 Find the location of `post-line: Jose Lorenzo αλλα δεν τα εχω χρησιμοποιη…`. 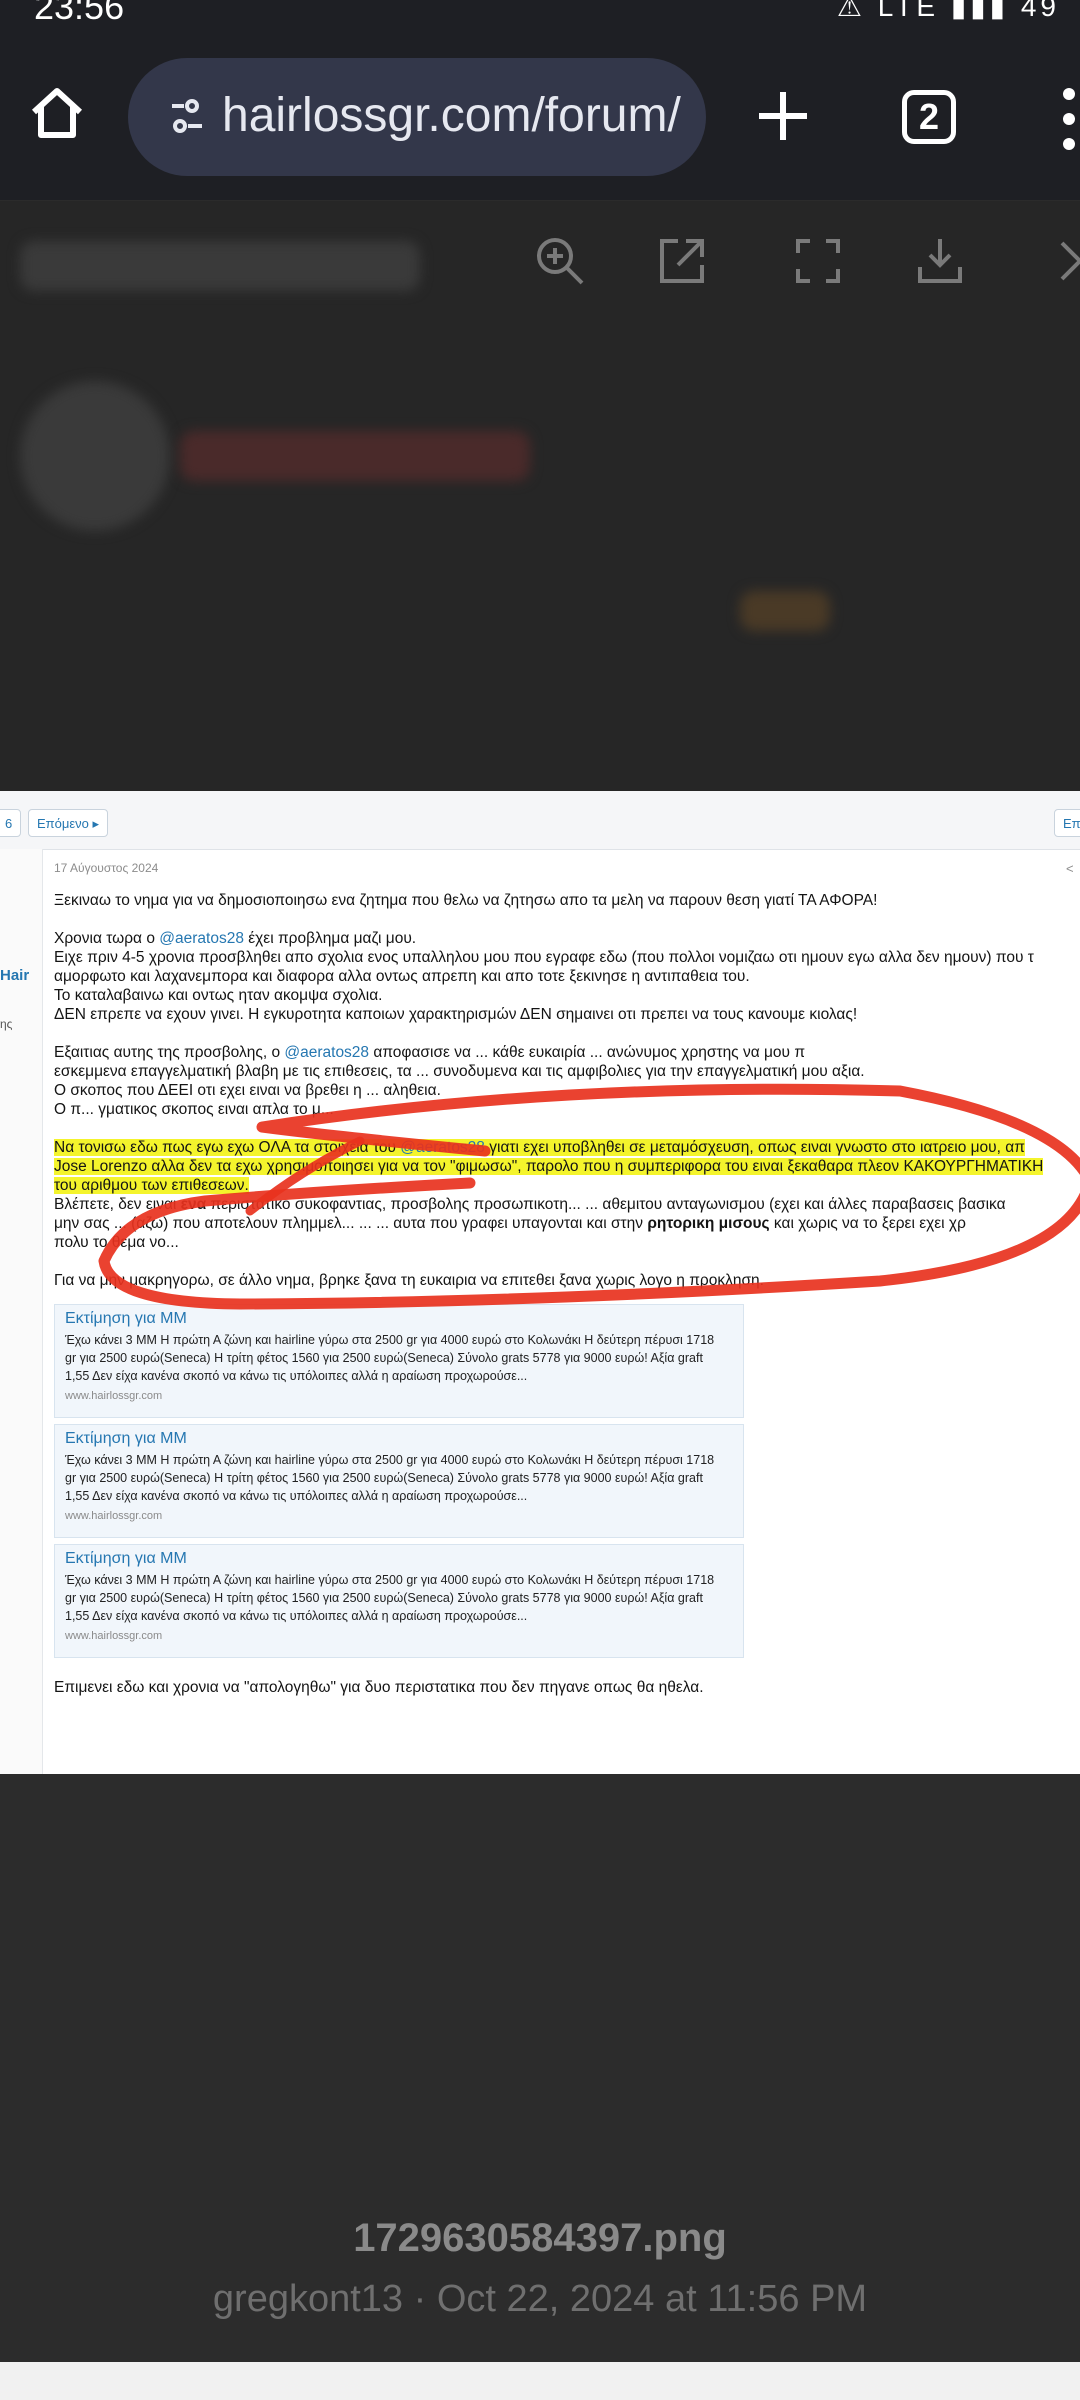

post-line: Jose Lorenzo αλλα δεν τα εχω χρησιμοποιη… is located at coordinates (567, 1166).